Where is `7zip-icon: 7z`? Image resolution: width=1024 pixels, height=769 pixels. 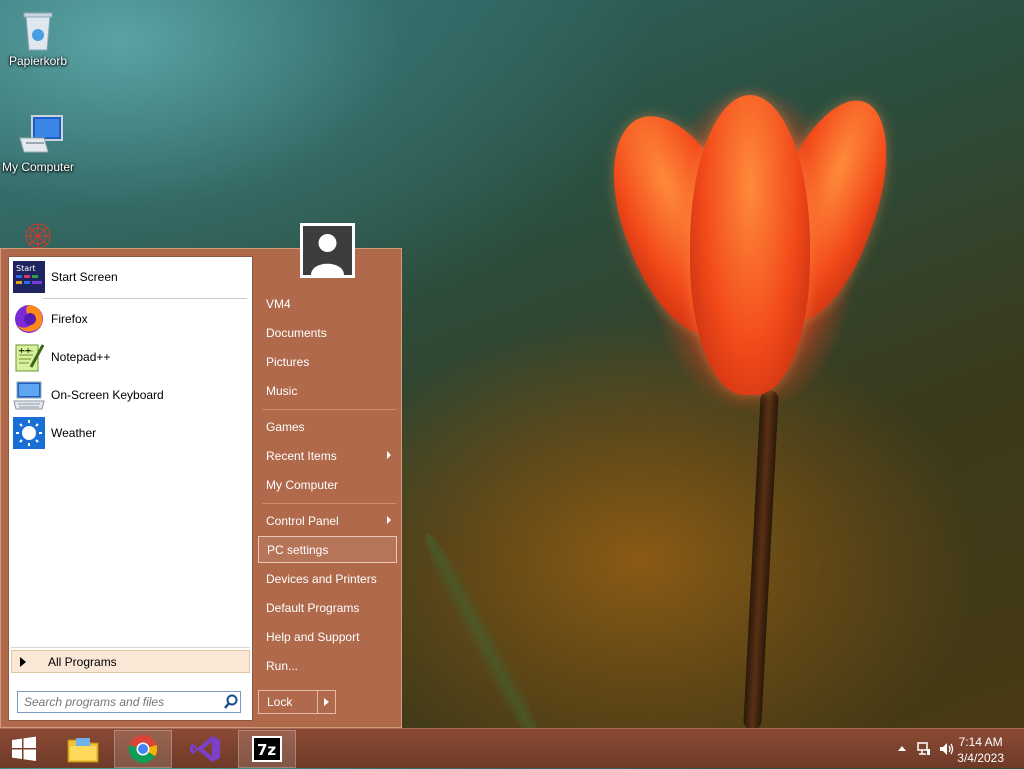 7zip-icon: 7z is located at coordinates (267, 749).